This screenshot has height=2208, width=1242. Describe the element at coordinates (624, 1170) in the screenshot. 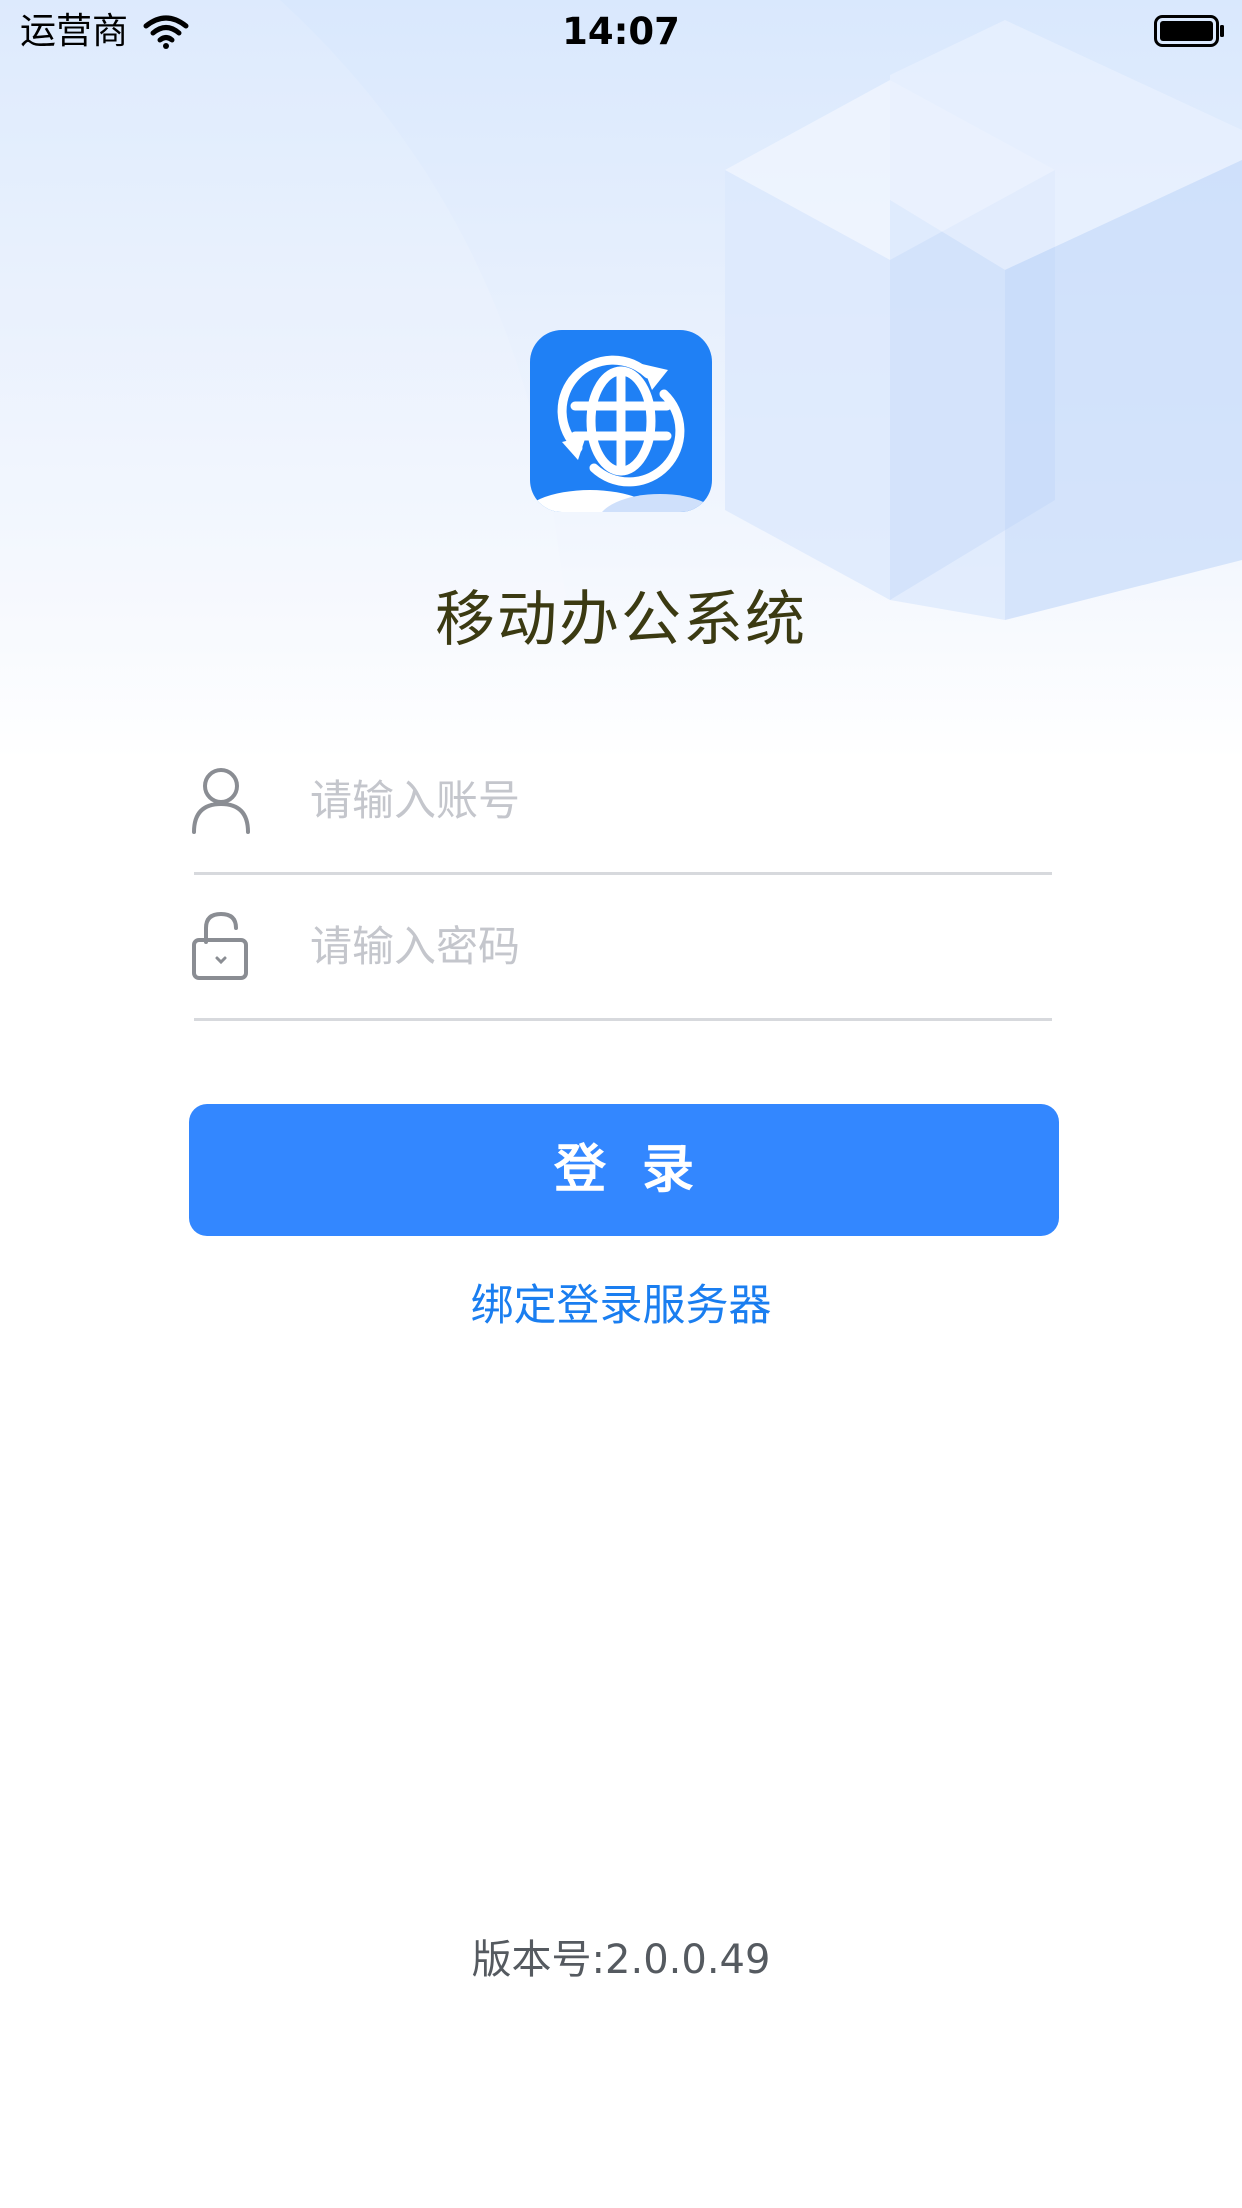

I see `login-button: 登录` at that location.